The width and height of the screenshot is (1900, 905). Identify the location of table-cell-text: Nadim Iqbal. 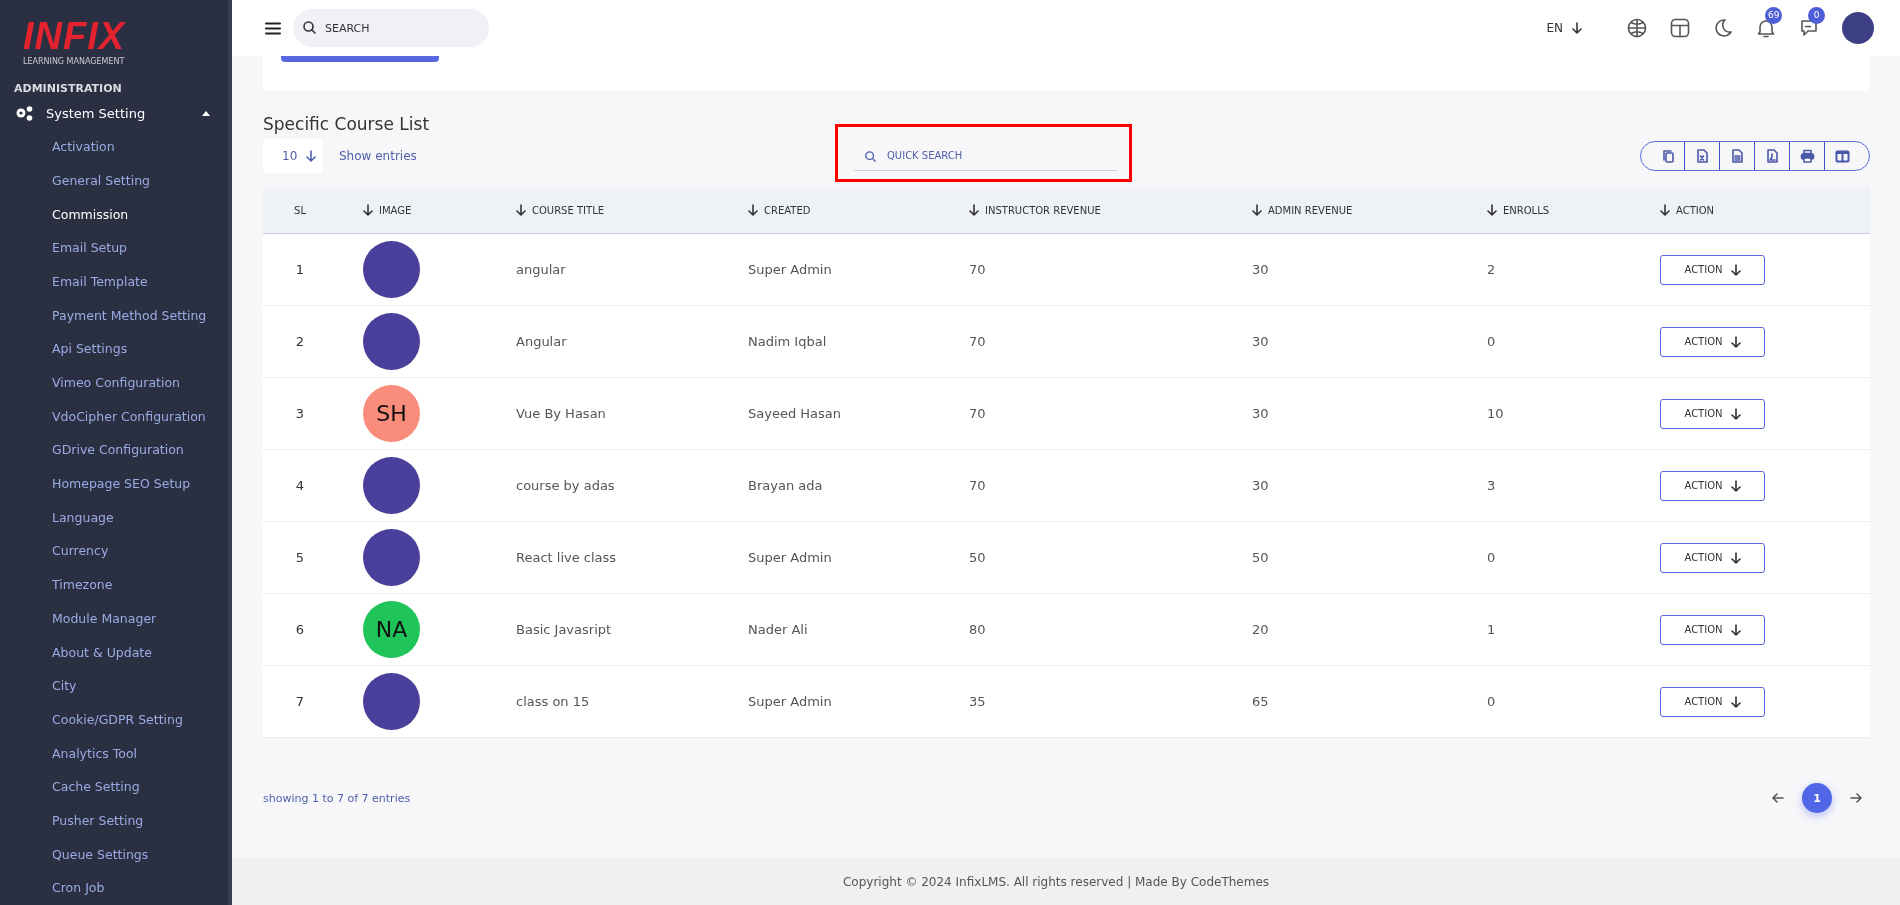
(788, 341).